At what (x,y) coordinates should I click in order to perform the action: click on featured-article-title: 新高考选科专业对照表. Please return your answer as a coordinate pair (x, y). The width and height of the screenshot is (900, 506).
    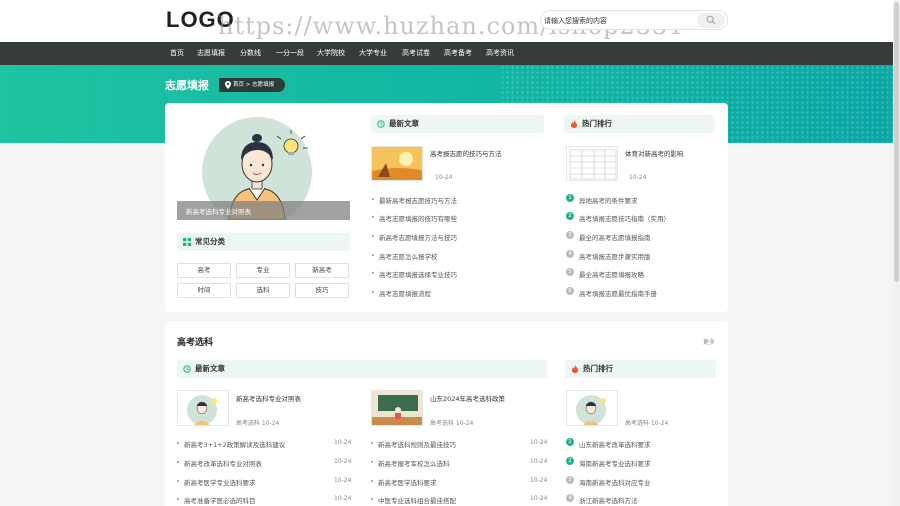
    Looking at the image, I should click on (268, 398).